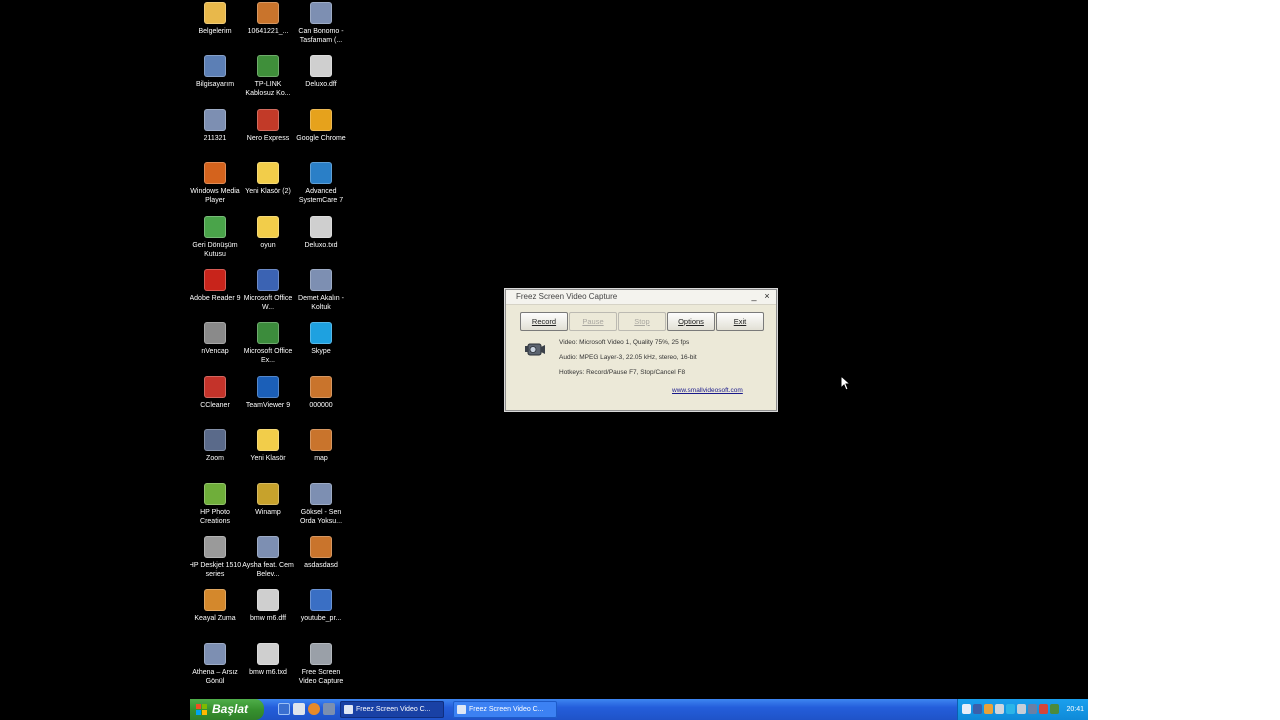  I want to click on desktop-icon-ccleaner: CCleaner, so click(216, 392).